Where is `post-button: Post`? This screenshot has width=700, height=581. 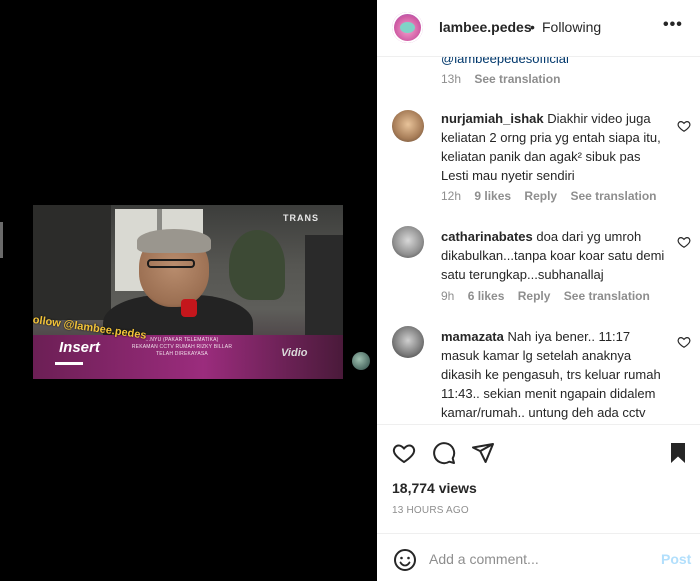
post-button: Post is located at coordinates (676, 559).